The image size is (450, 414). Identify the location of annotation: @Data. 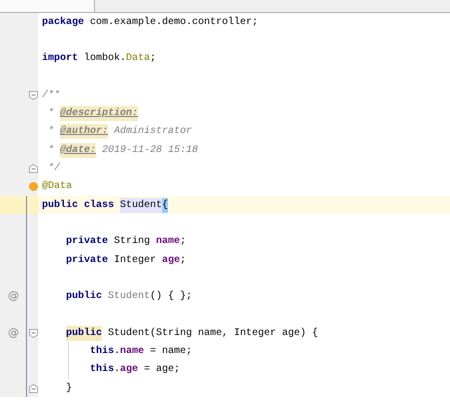
(57, 187).